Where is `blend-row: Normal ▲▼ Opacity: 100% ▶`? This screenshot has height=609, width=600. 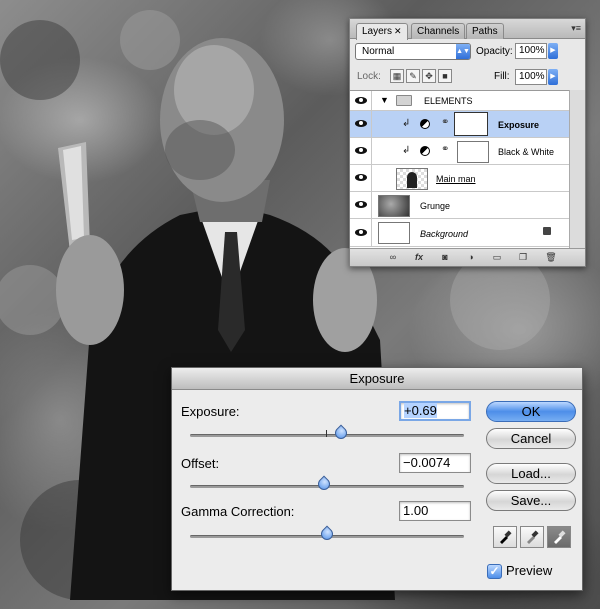 blend-row: Normal ▲▼ Opacity: 100% ▶ is located at coordinates (469, 52).